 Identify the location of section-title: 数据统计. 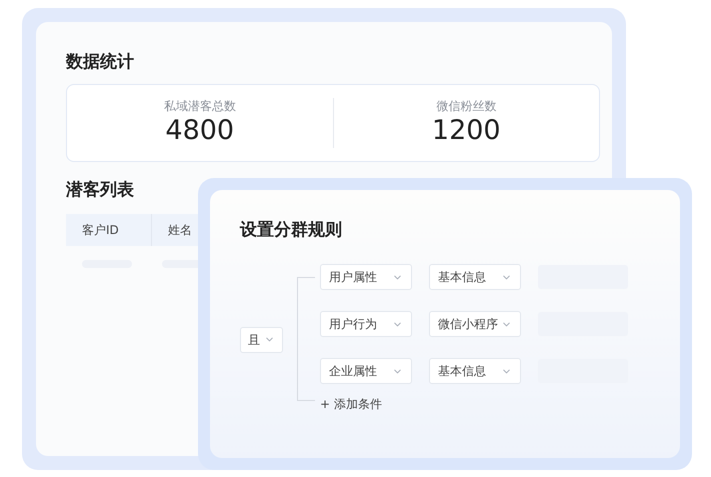
(100, 62).